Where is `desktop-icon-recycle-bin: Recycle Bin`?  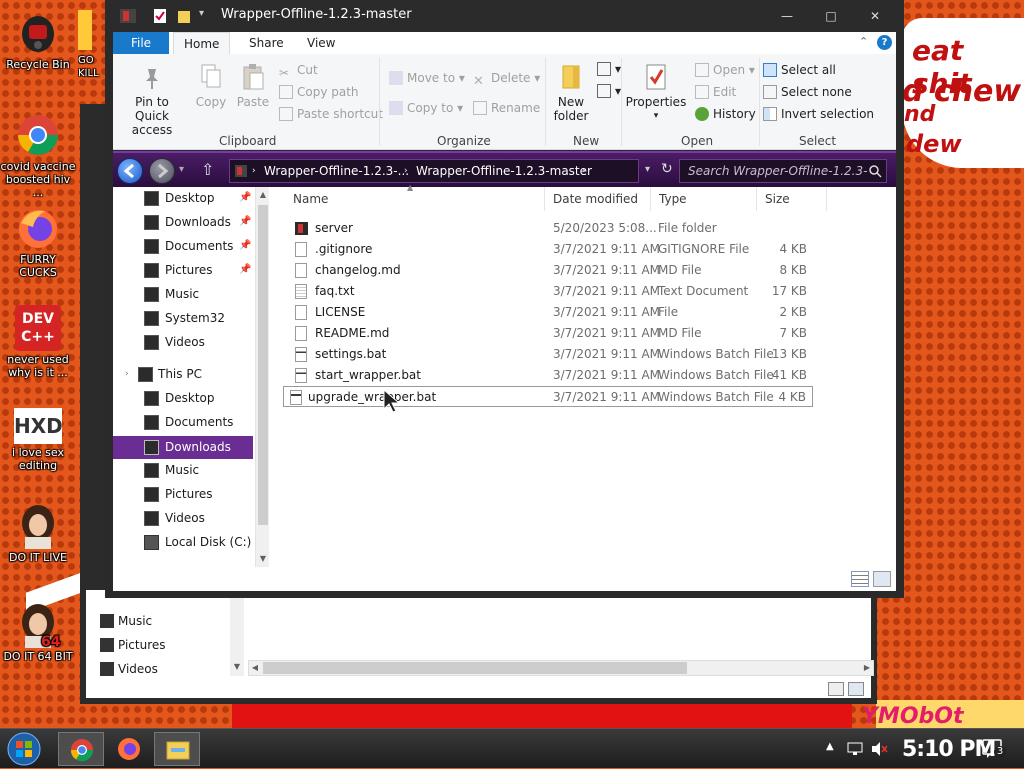 desktop-icon-recycle-bin: Recycle Bin is located at coordinates (38, 40).